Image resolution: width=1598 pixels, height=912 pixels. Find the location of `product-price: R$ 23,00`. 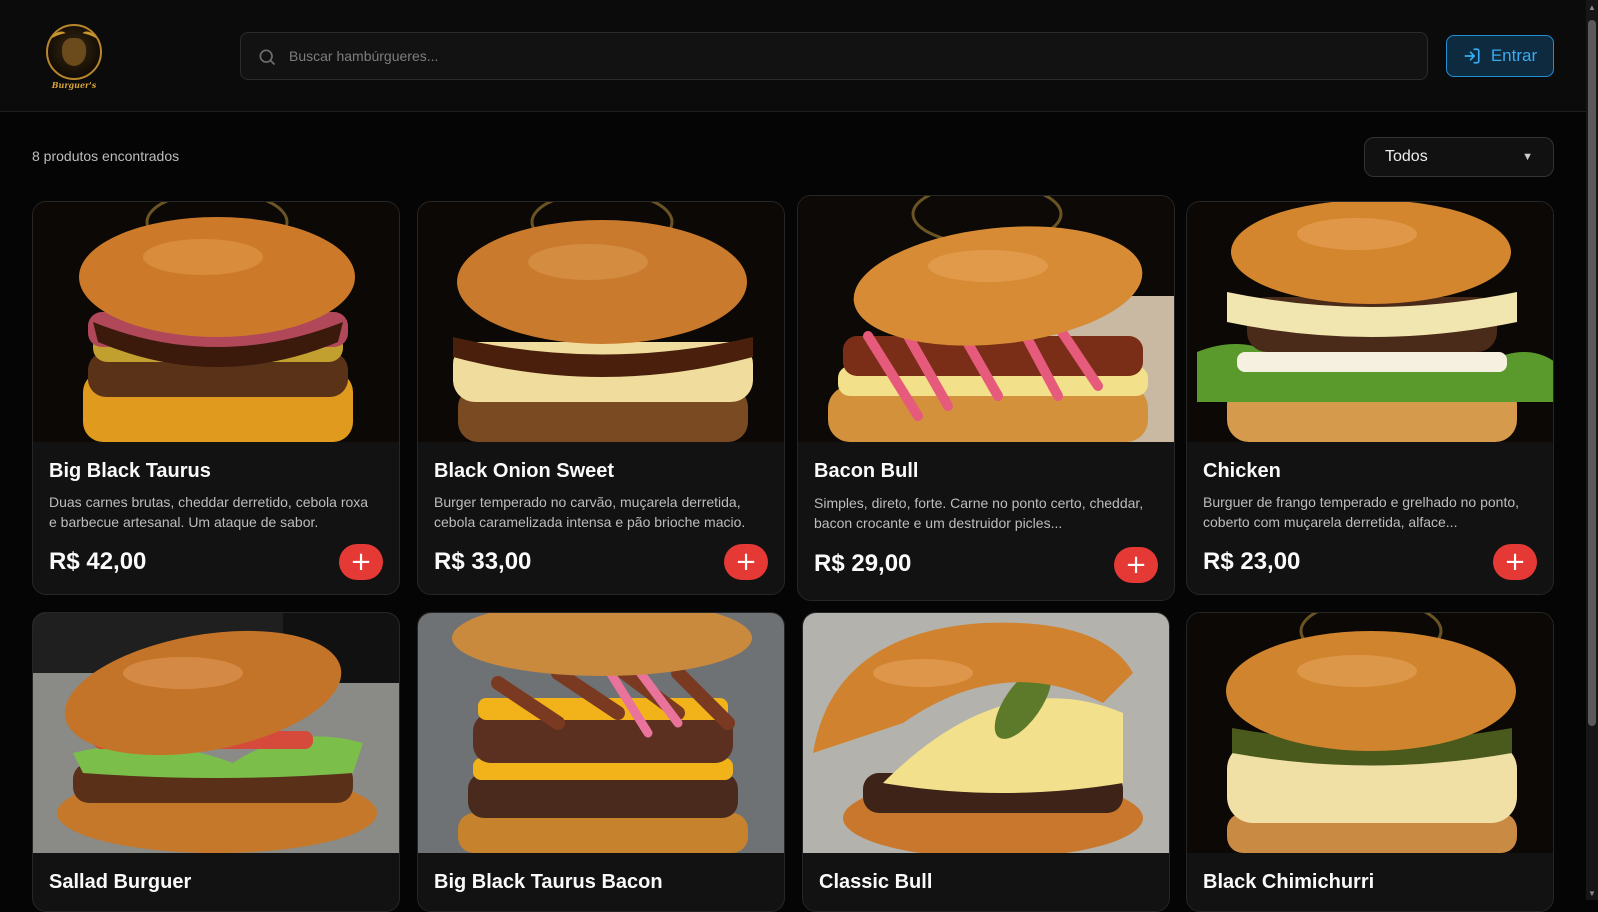

product-price: R$ 23,00 is located at coordinates (1252, 561).